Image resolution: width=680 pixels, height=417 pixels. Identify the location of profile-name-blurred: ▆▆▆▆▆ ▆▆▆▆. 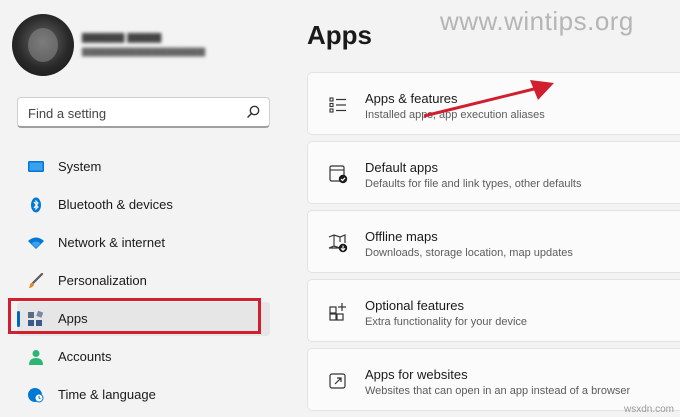
(122, 37).